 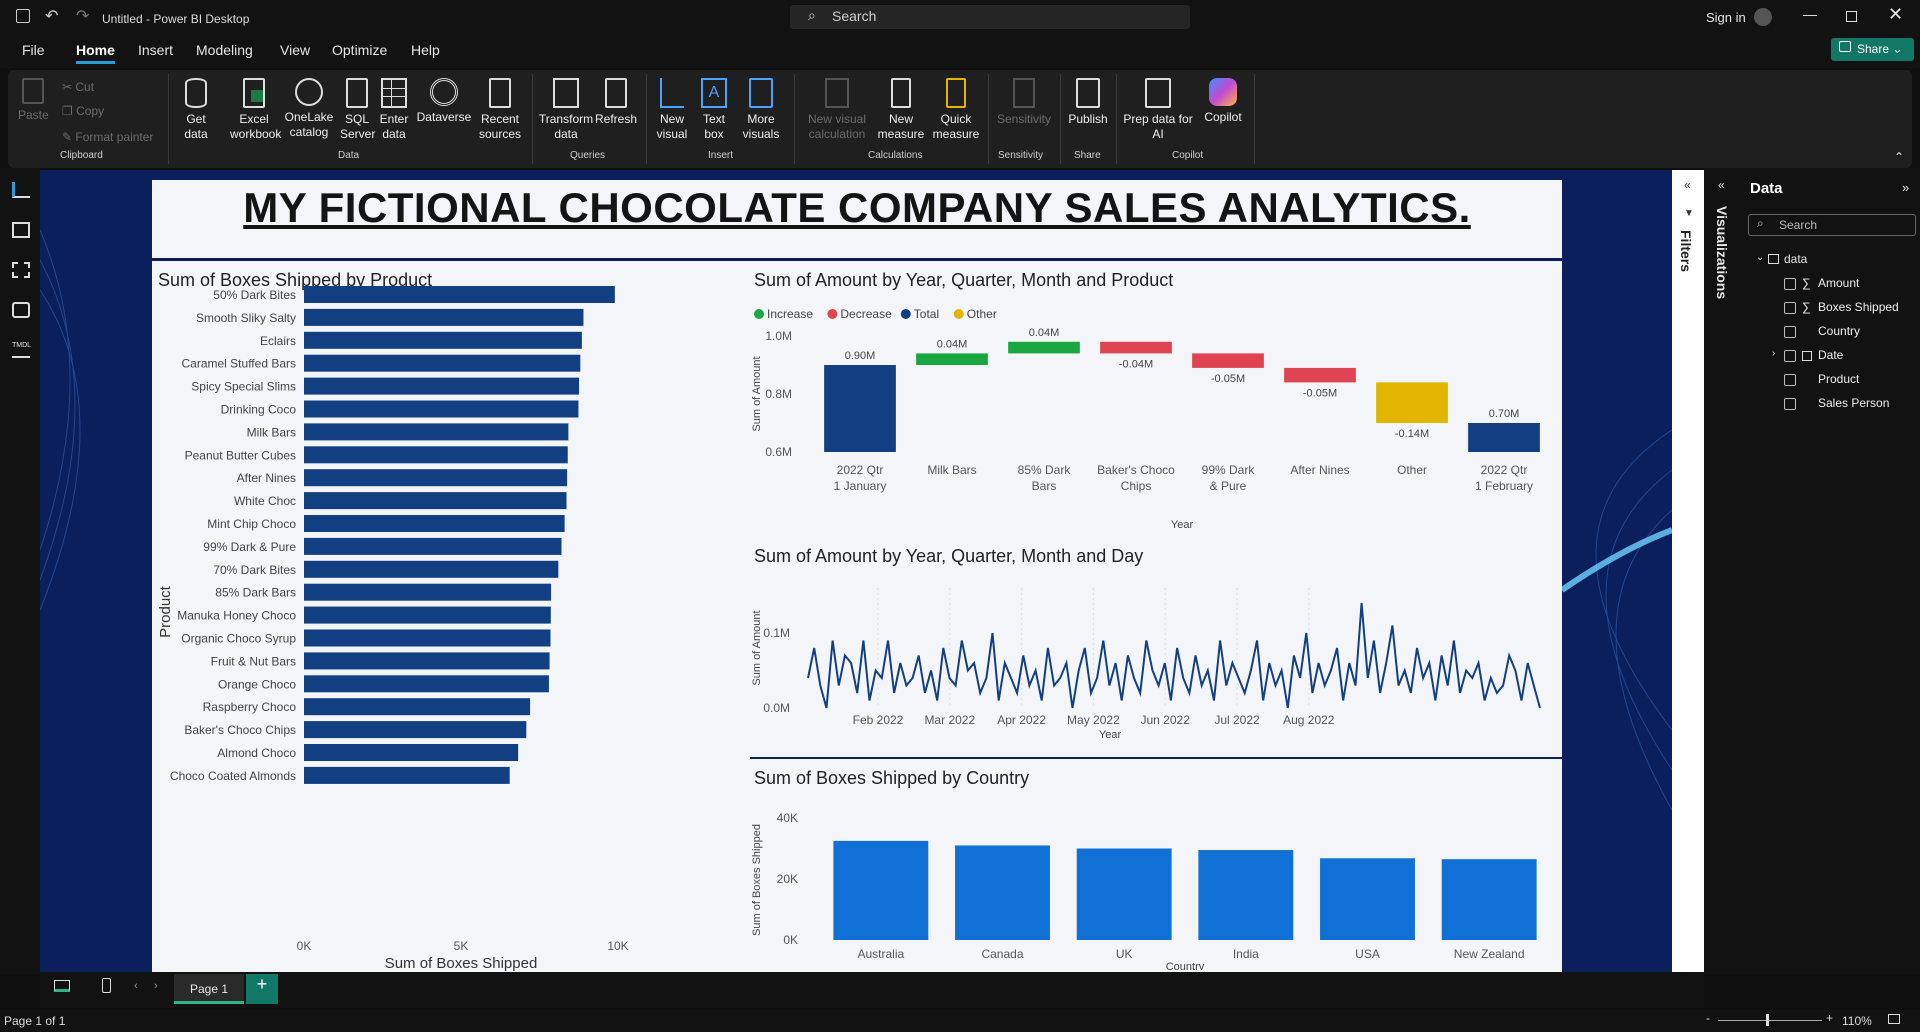 I want to click on visualizations-pane-collapsed: « Visualizations, so click(x=1724, y=571).